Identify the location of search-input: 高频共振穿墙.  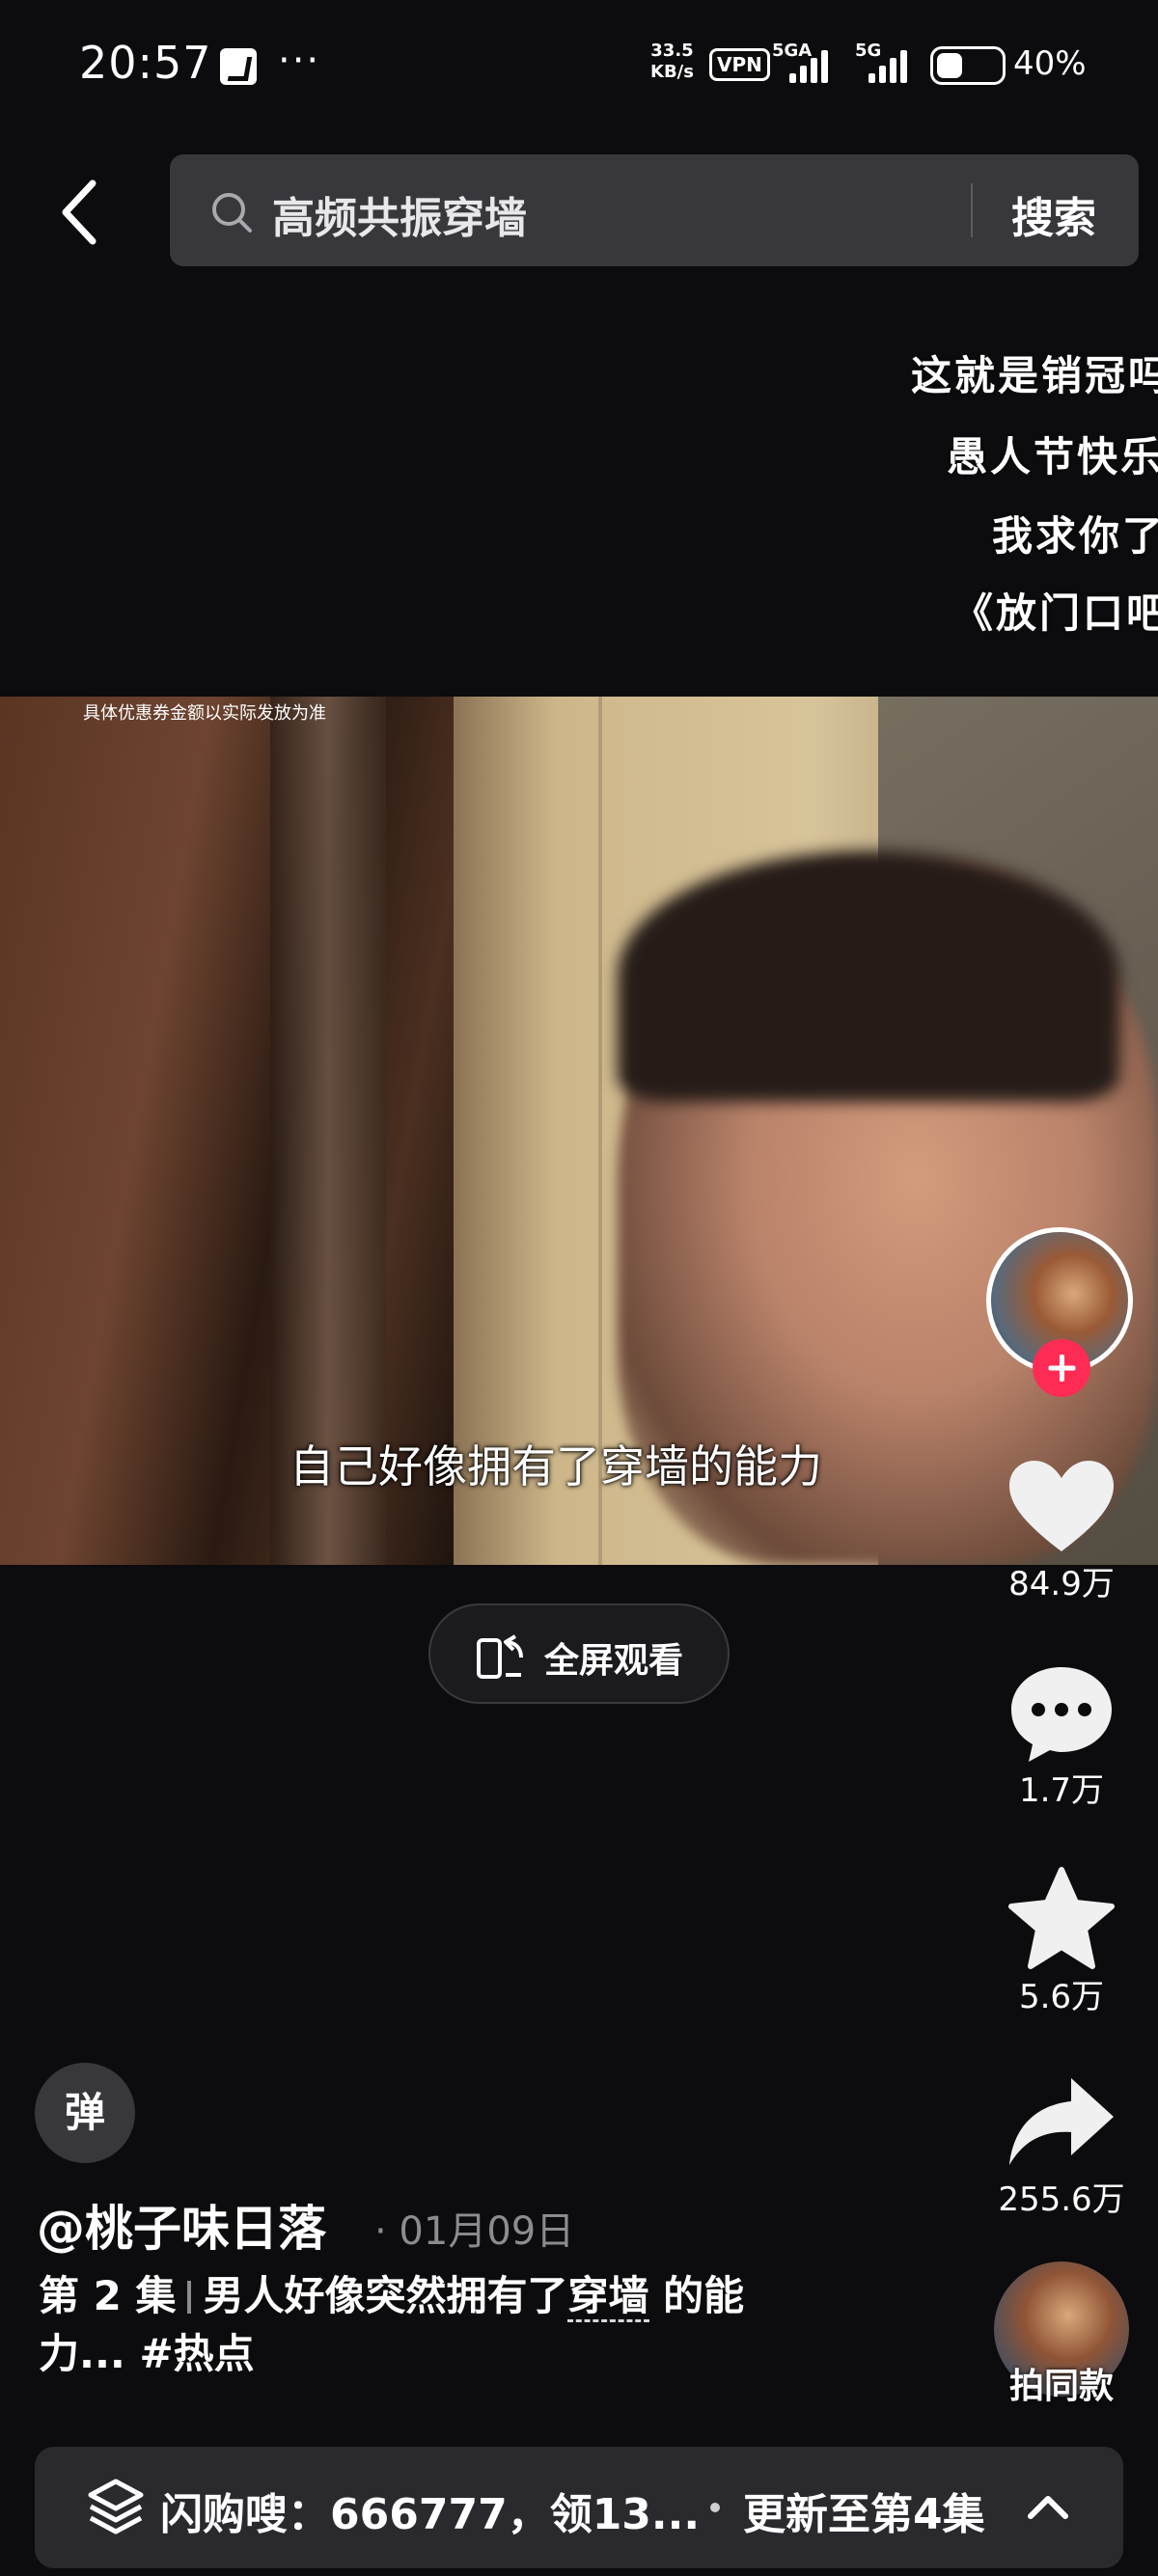
(399, 214).